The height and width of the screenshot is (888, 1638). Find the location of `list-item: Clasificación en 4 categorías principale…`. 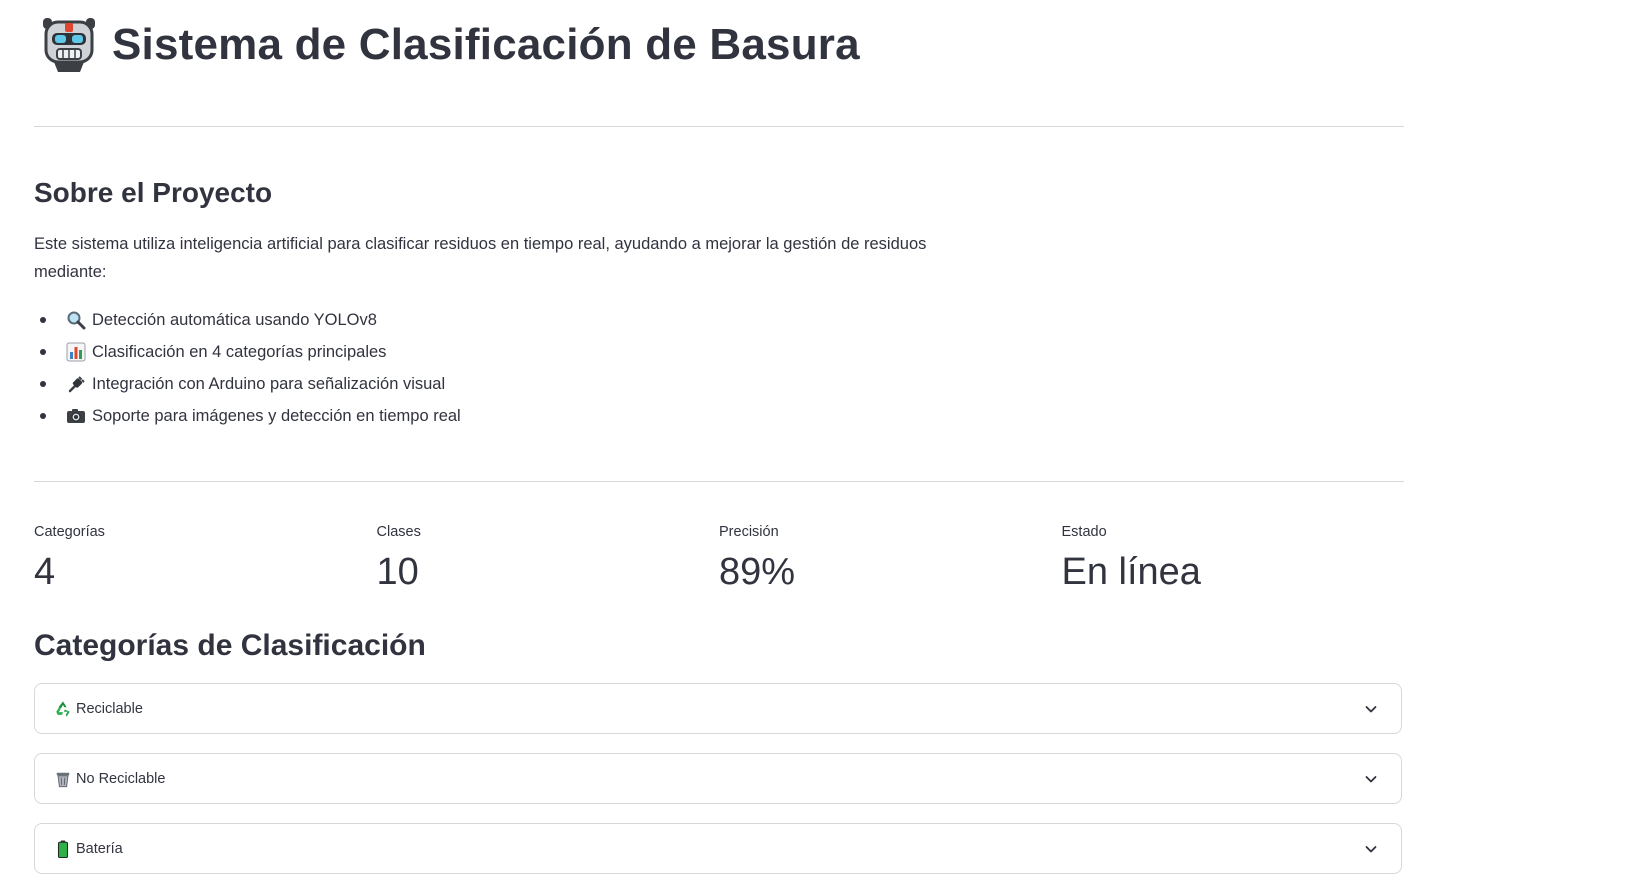

list-item: Clasificación en 4 categorías principale… is located at coordinates (247, 352).